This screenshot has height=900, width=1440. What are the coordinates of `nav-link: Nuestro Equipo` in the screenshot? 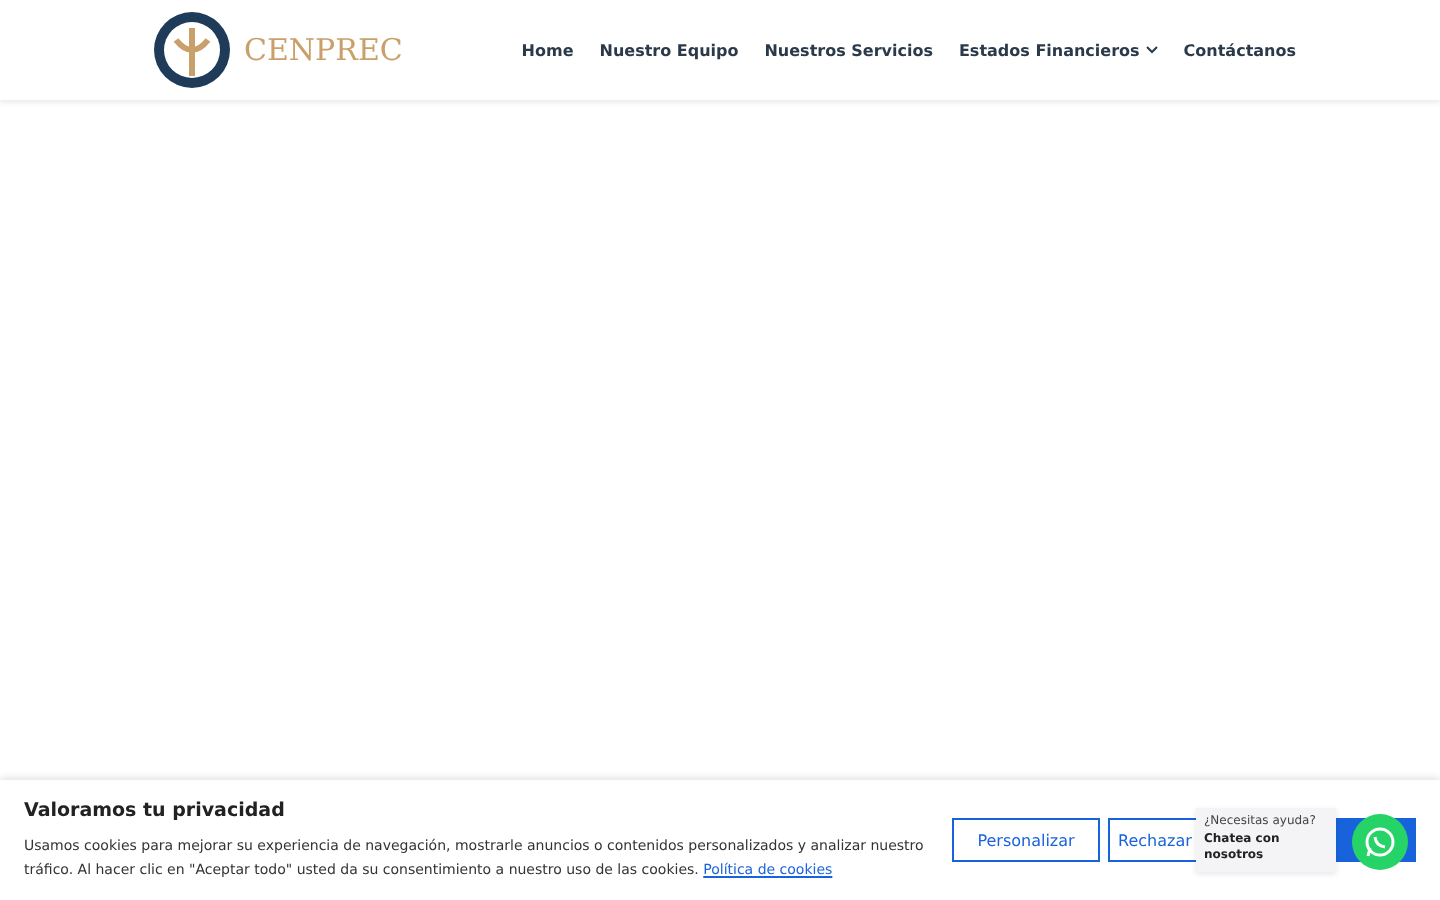 It's located at (669, 50).